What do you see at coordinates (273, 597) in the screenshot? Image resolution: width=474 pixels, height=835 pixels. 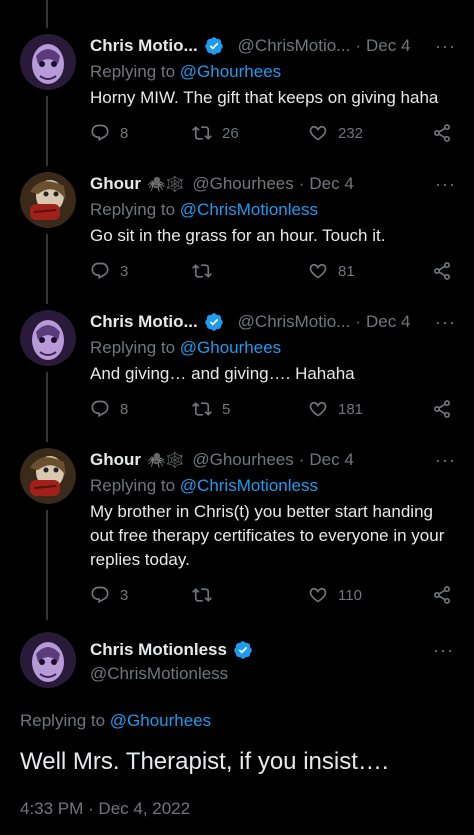 I see `action-bar: 3 110` at bounding box center [273, 597].